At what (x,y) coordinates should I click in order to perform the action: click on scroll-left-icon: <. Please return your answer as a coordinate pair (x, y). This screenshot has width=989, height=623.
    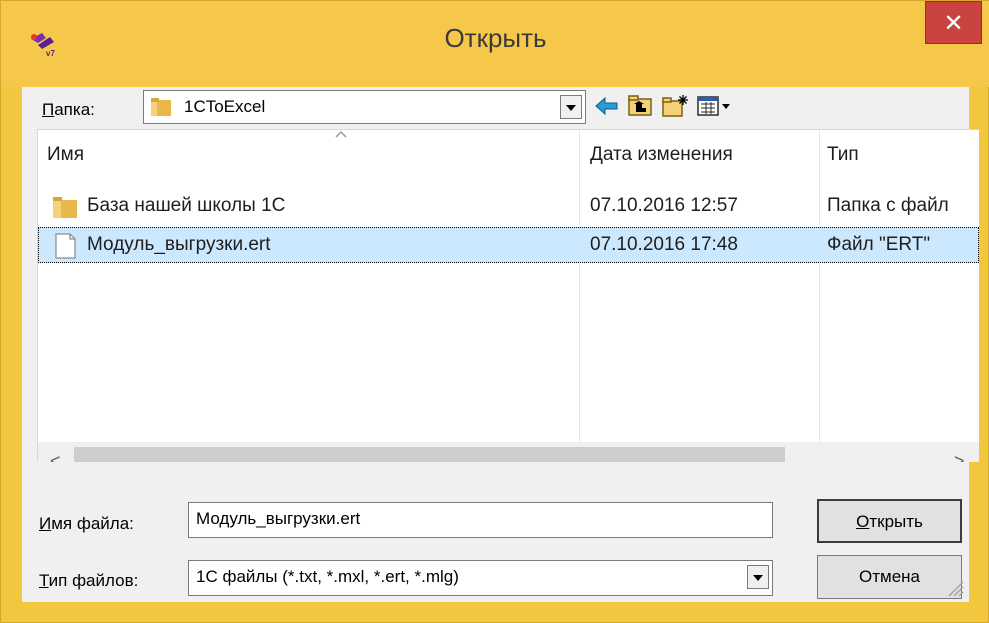
    Looking at the image, I should click on (55, 456).